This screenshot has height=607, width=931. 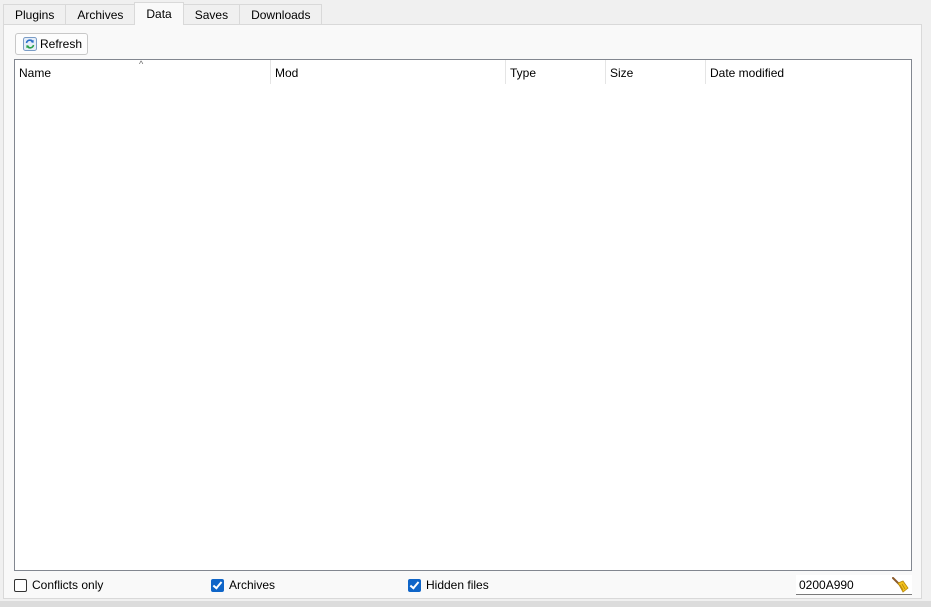 I want to click on refresh-button: Refresh, so click(x=51, y=44).